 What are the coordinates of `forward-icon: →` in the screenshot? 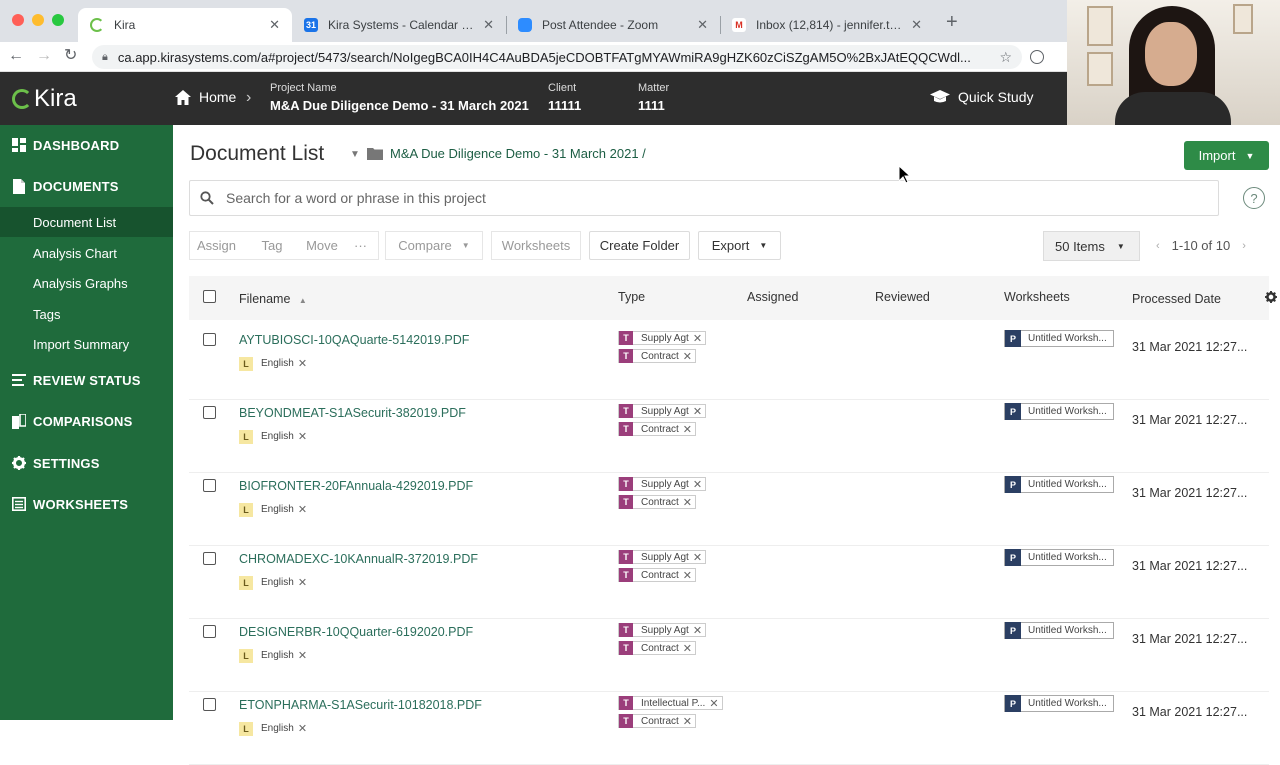 It's located at (44, 56).